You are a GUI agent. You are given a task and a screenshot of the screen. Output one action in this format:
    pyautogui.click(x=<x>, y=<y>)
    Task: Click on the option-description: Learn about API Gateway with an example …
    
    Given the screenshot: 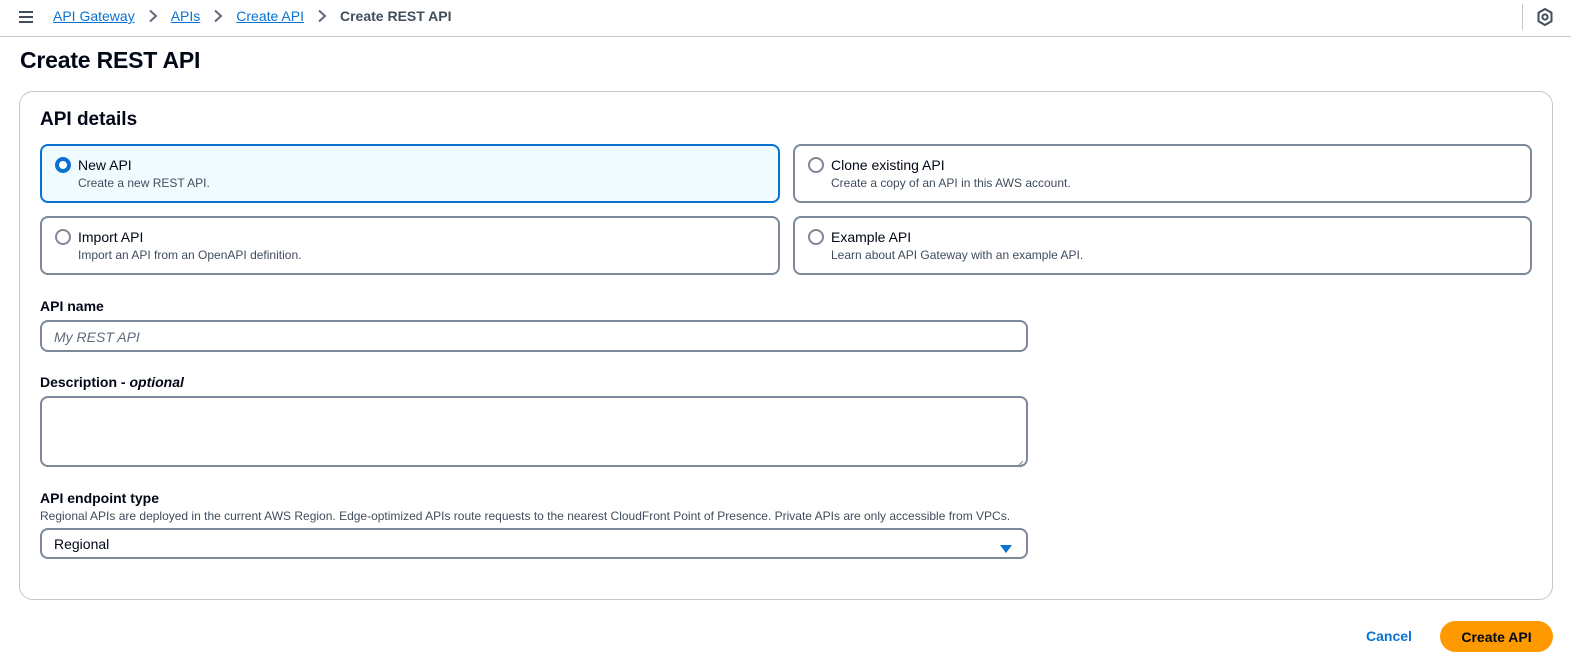 What is the action you would take?
    pyautogui.click(x=957, y=255)
    